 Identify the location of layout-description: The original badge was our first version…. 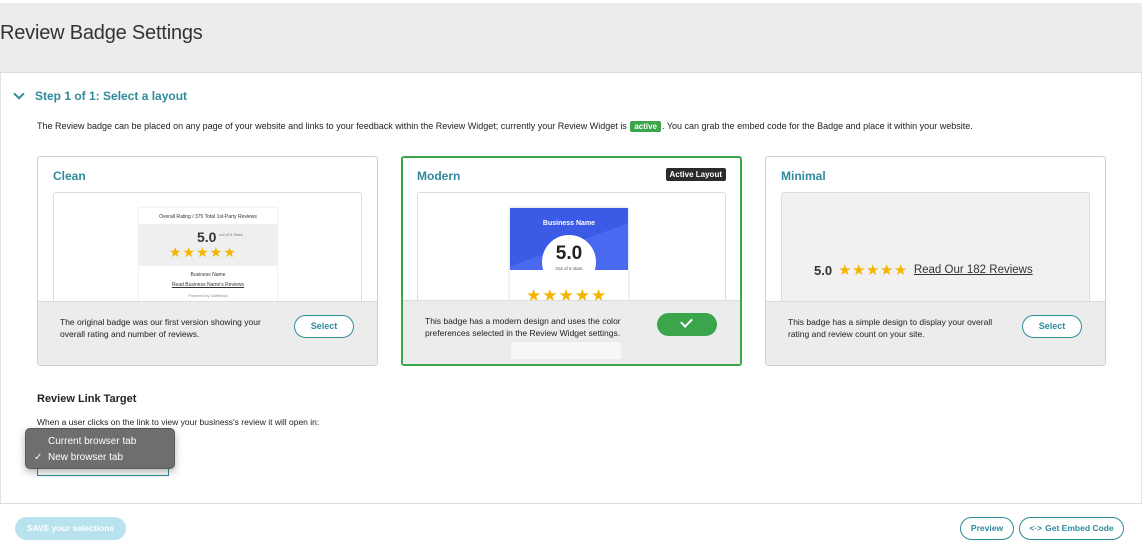
(160, 328).